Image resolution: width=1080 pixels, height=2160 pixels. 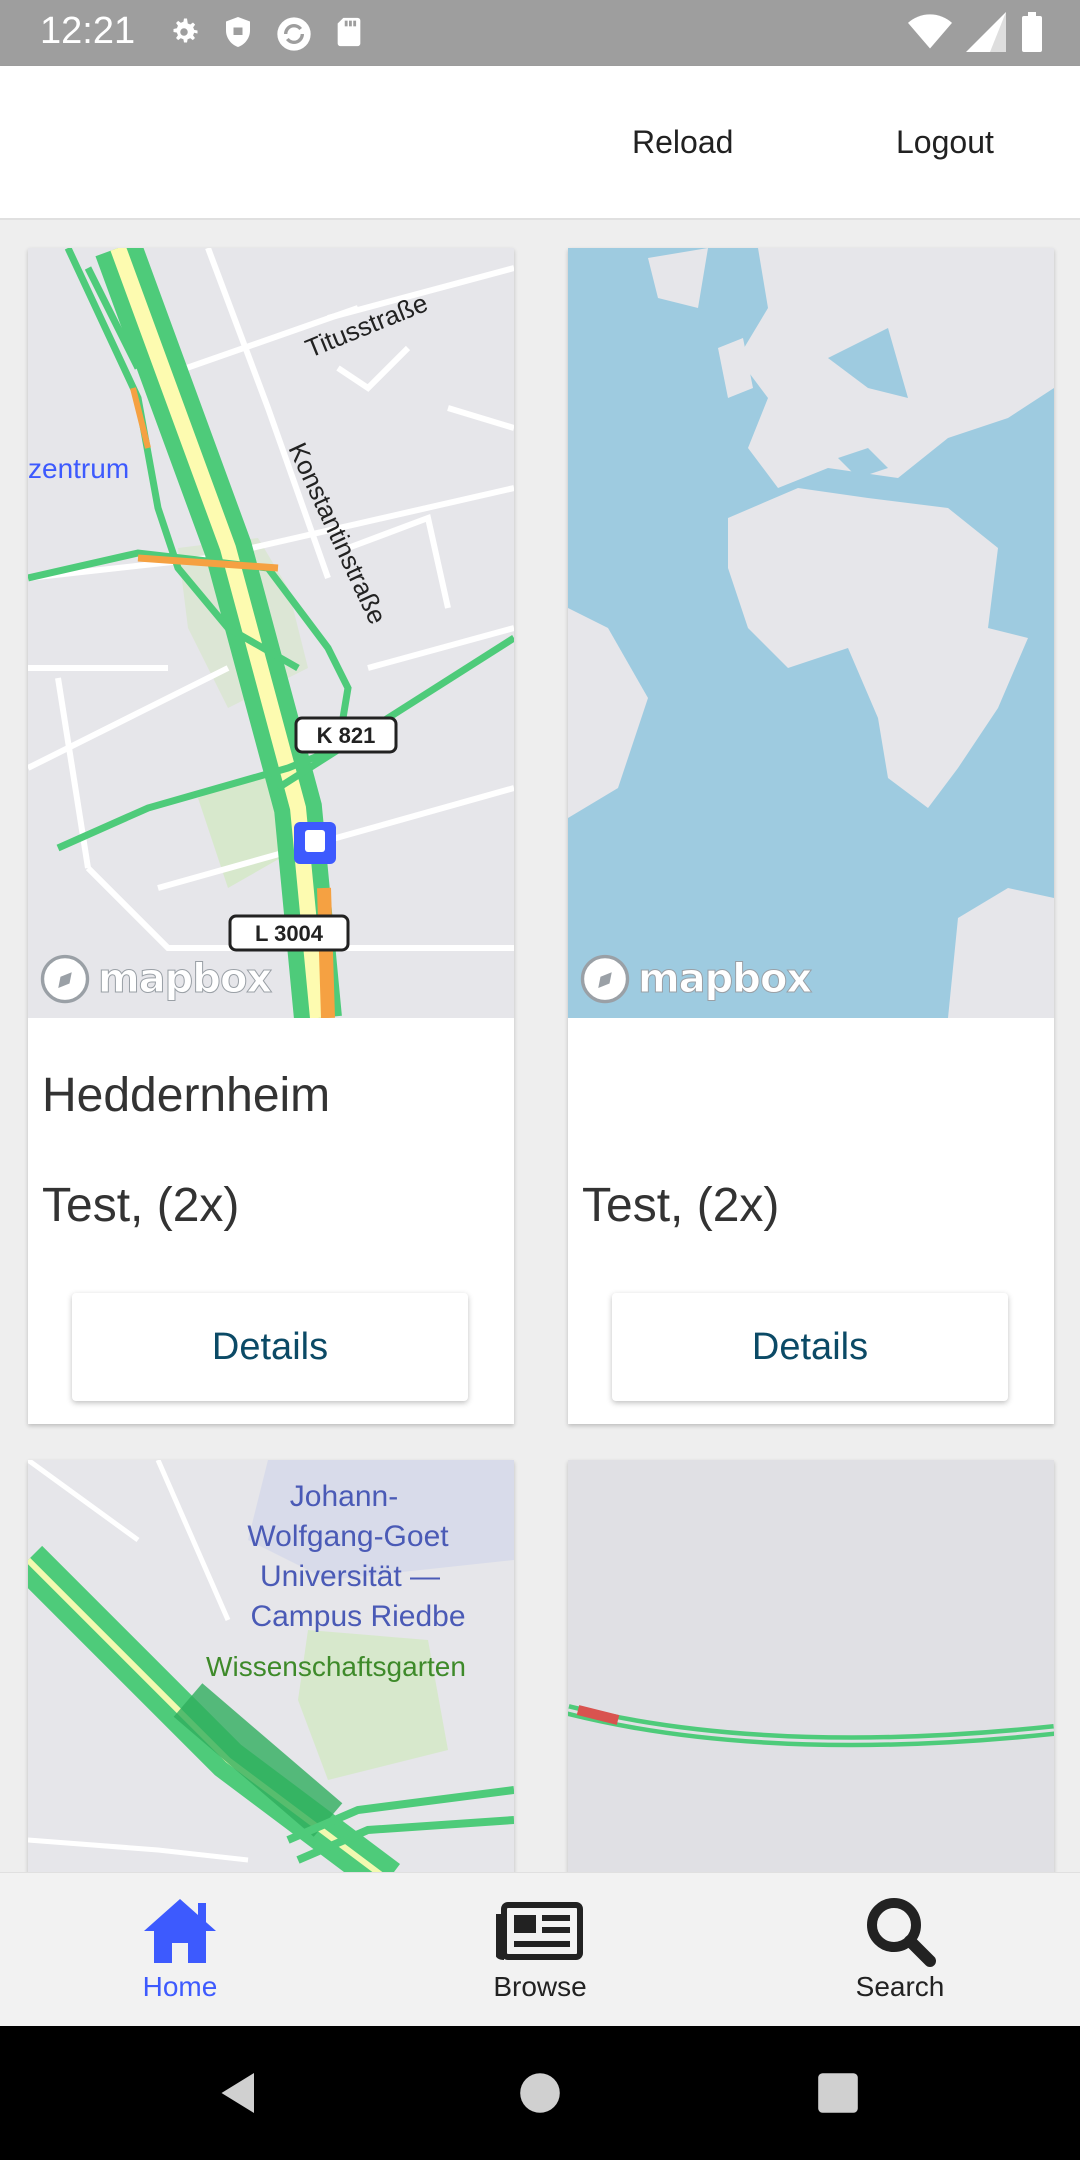 What do you see at coordinates (1032, 34) in the screenshot?
I see `battery-icon` at bounding box center [1032, 34].